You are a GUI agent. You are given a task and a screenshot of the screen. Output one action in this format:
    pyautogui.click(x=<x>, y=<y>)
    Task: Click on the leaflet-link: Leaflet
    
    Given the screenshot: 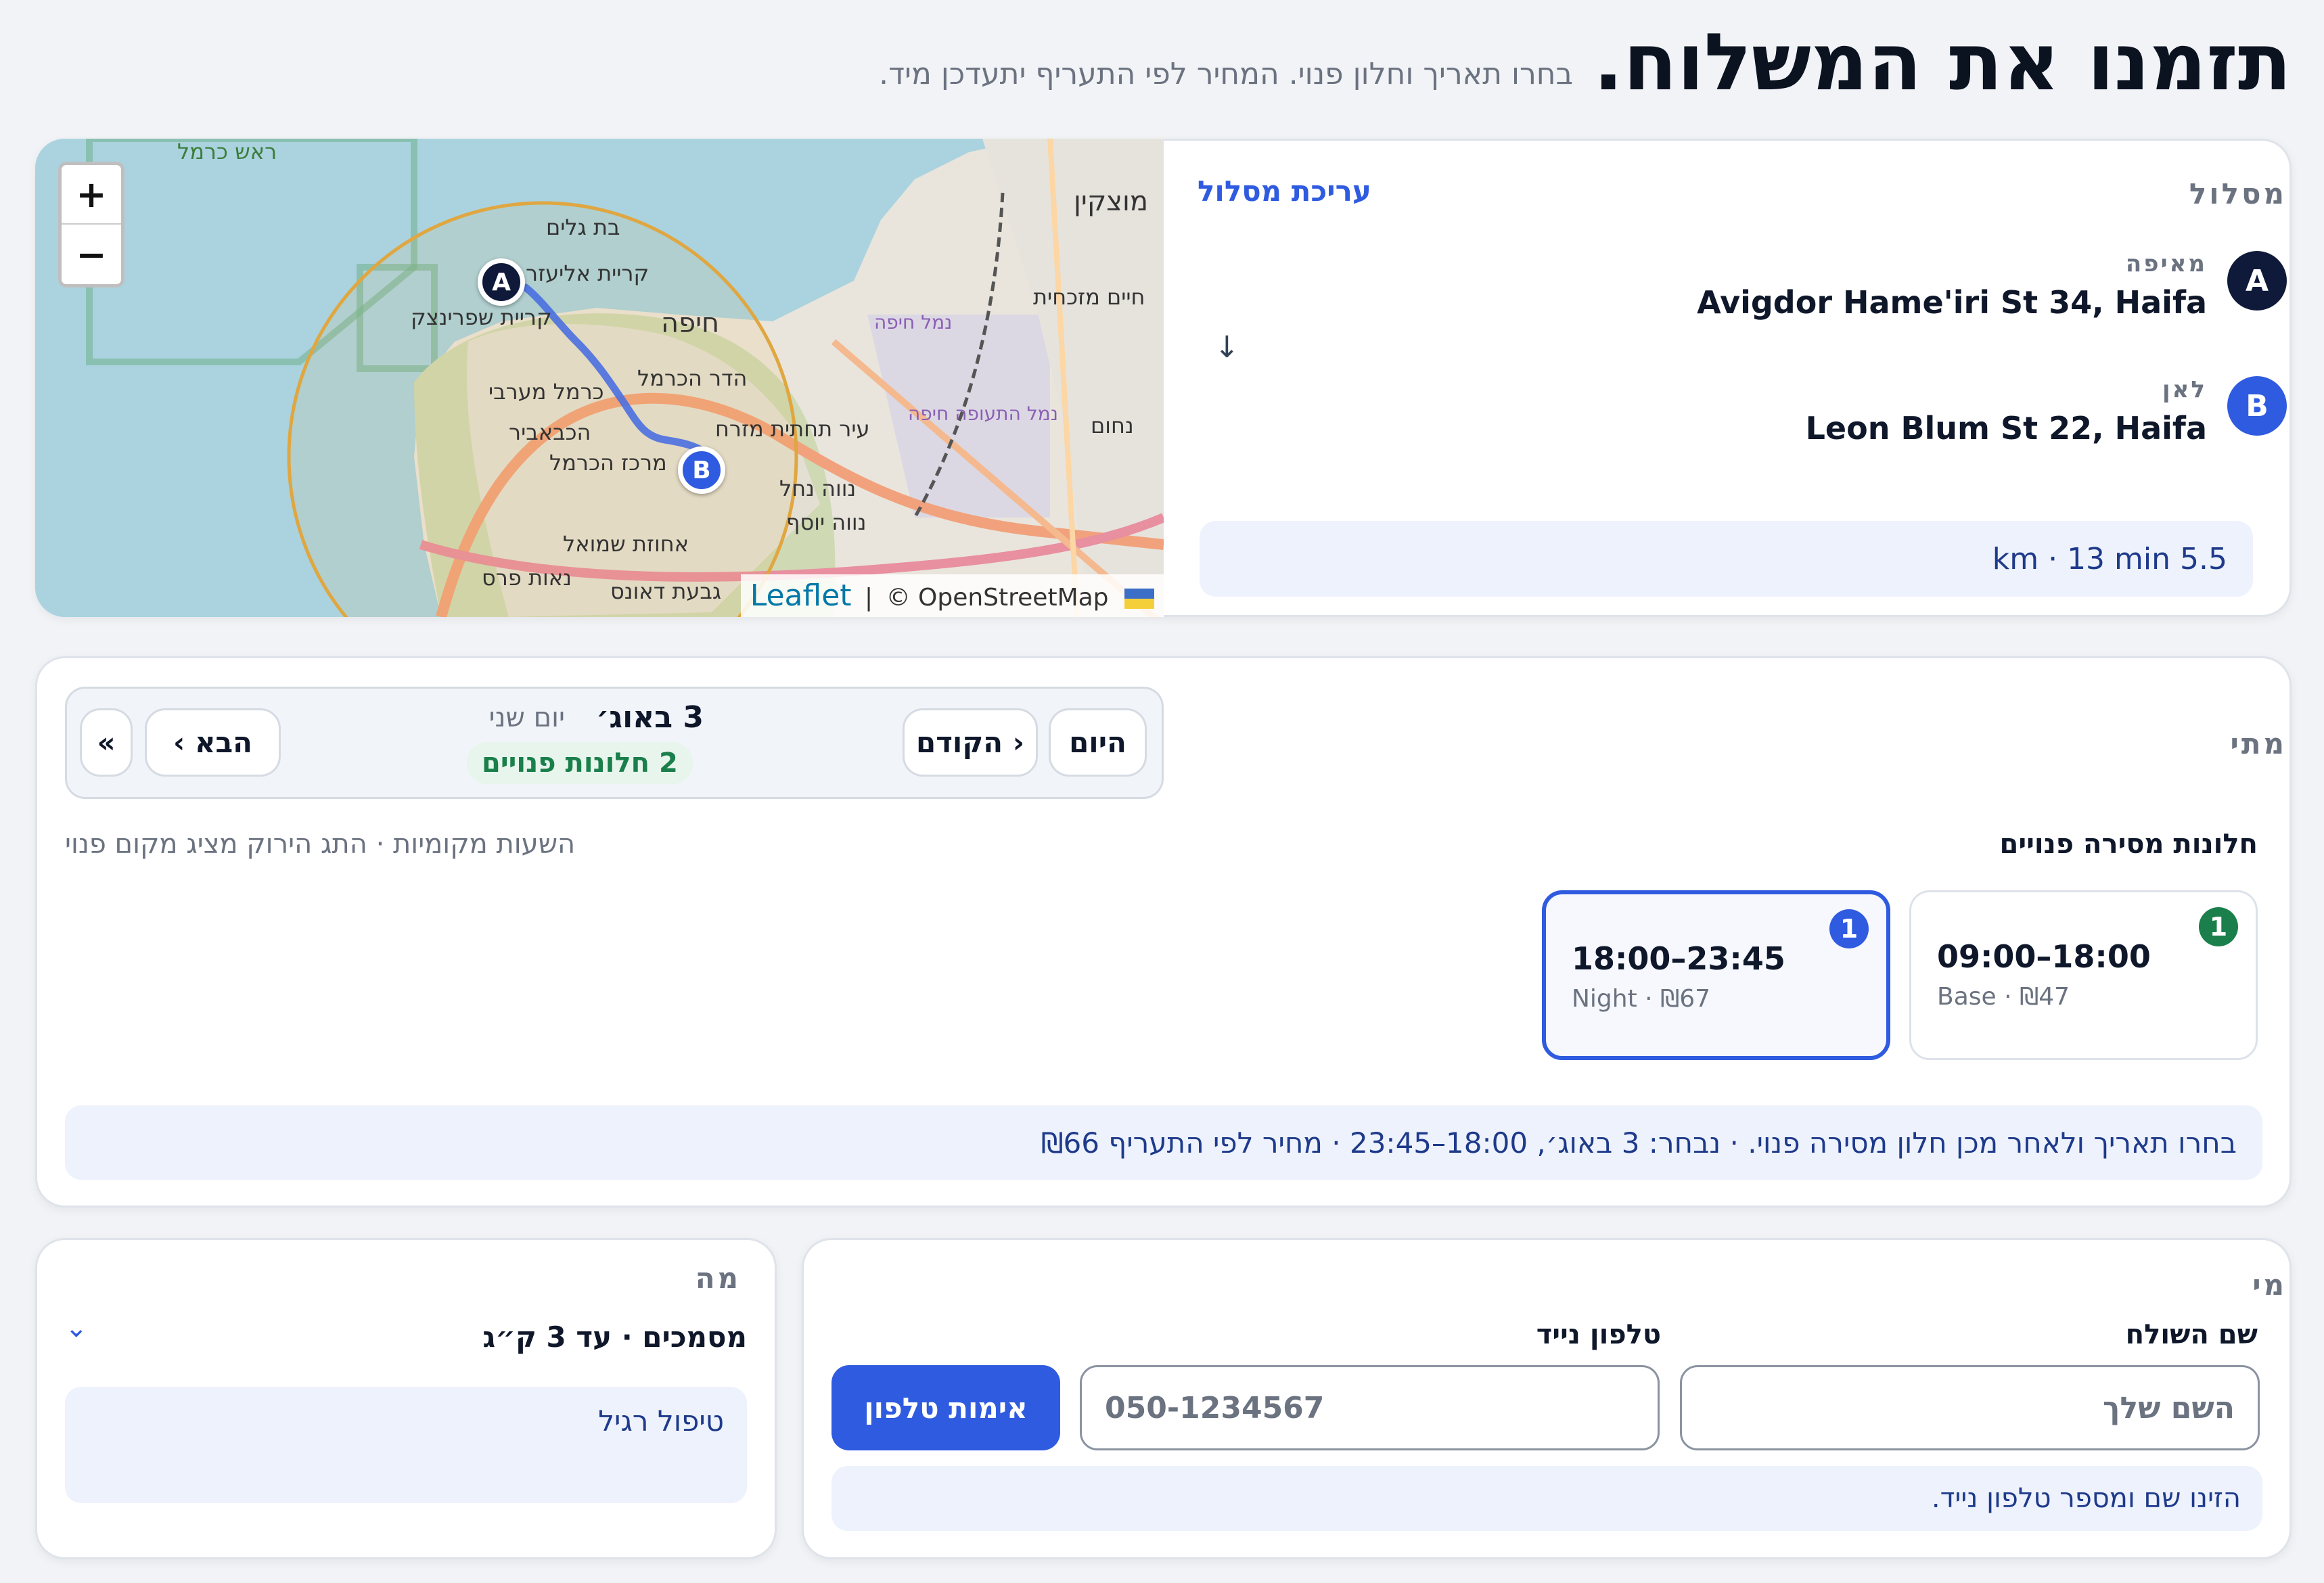 What is the action you would take?
    pyautogui.click(x=801, y=595)
    